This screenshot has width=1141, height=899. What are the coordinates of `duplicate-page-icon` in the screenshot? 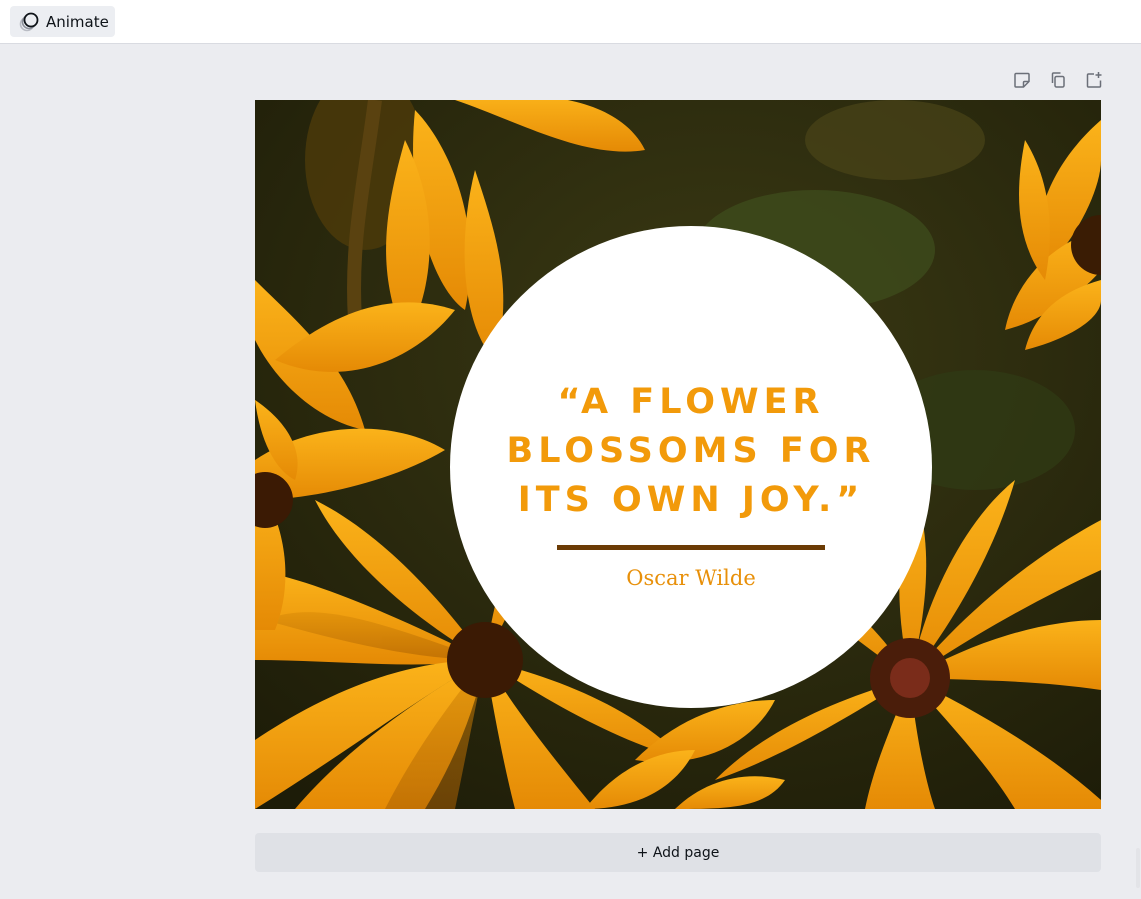 It's located at (1058, 82).